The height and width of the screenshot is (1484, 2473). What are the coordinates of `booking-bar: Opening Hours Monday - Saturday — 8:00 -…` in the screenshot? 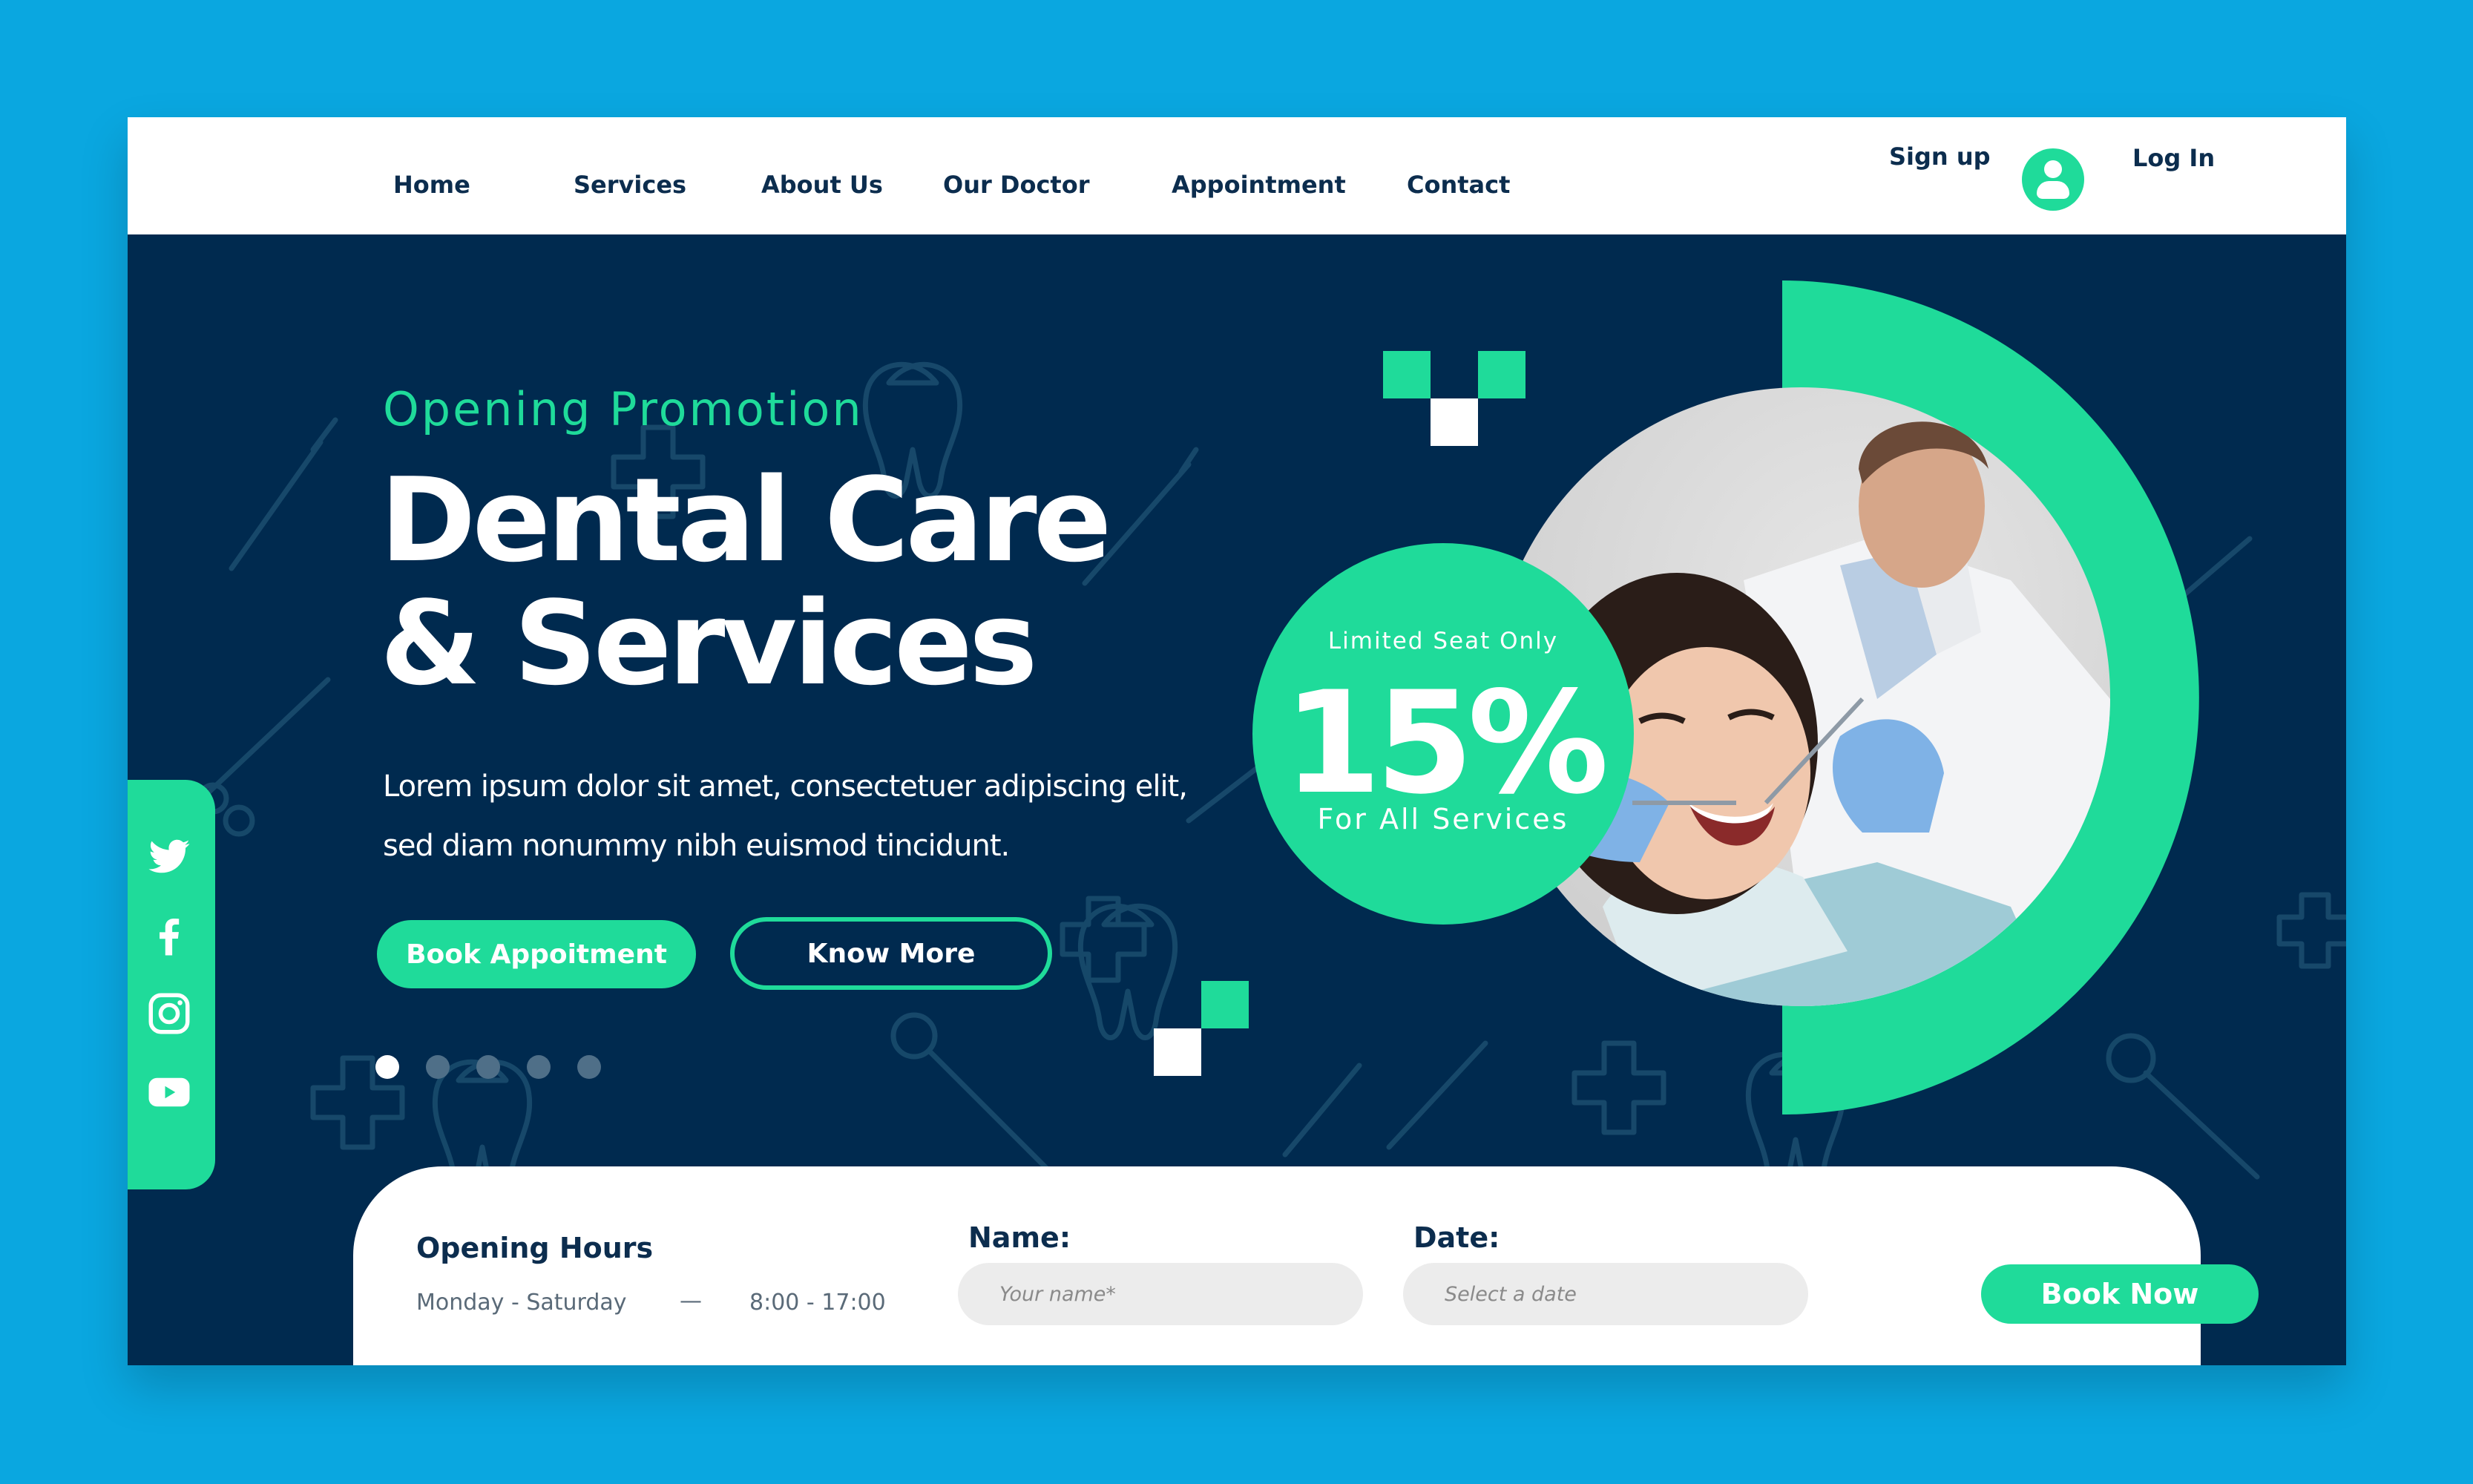 It's located at (1306, 1265).